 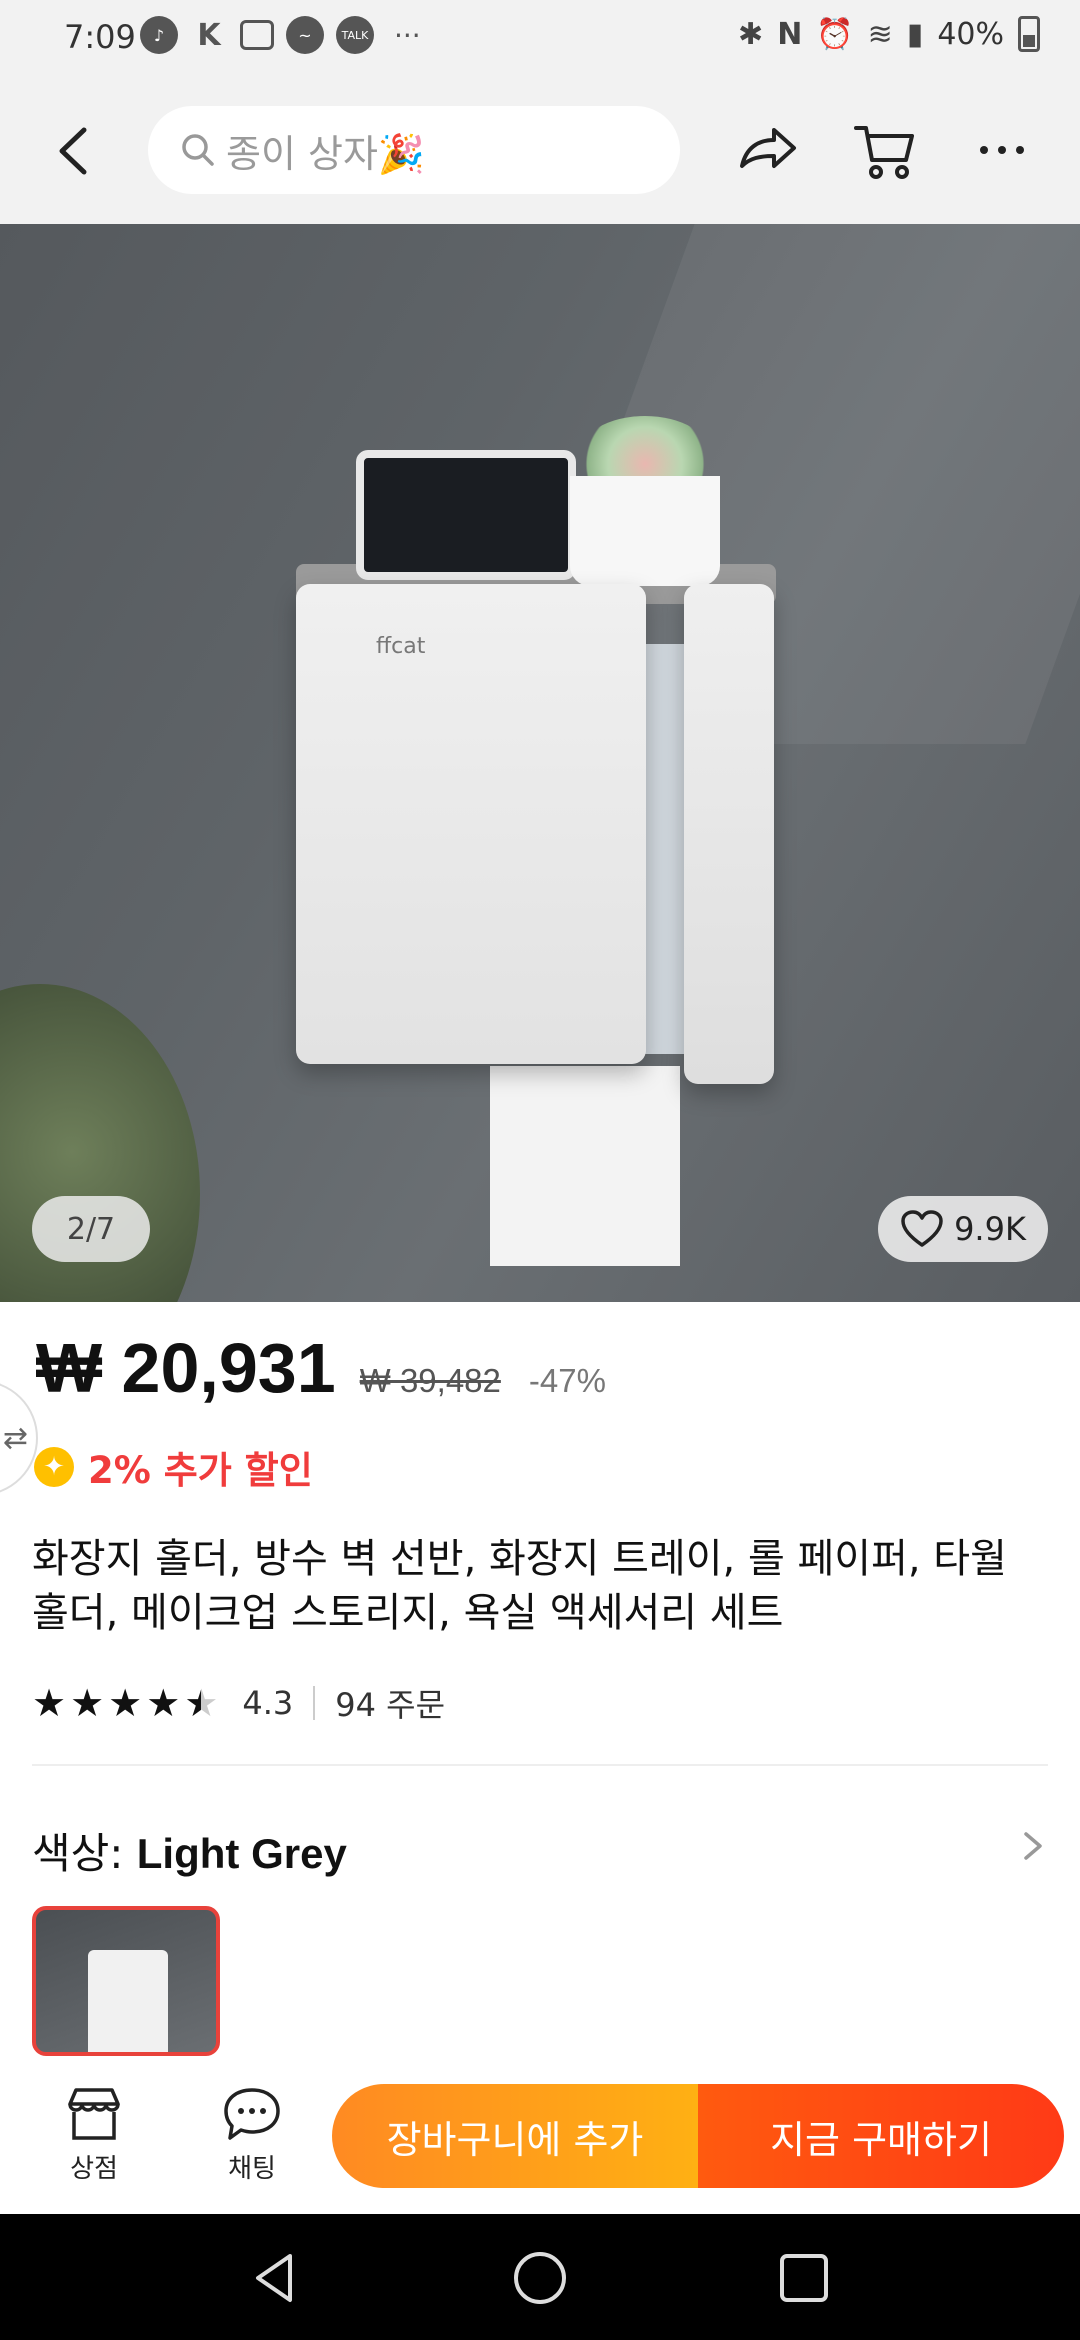 I want to click on phone-in-image, so click(x=466, y=515).